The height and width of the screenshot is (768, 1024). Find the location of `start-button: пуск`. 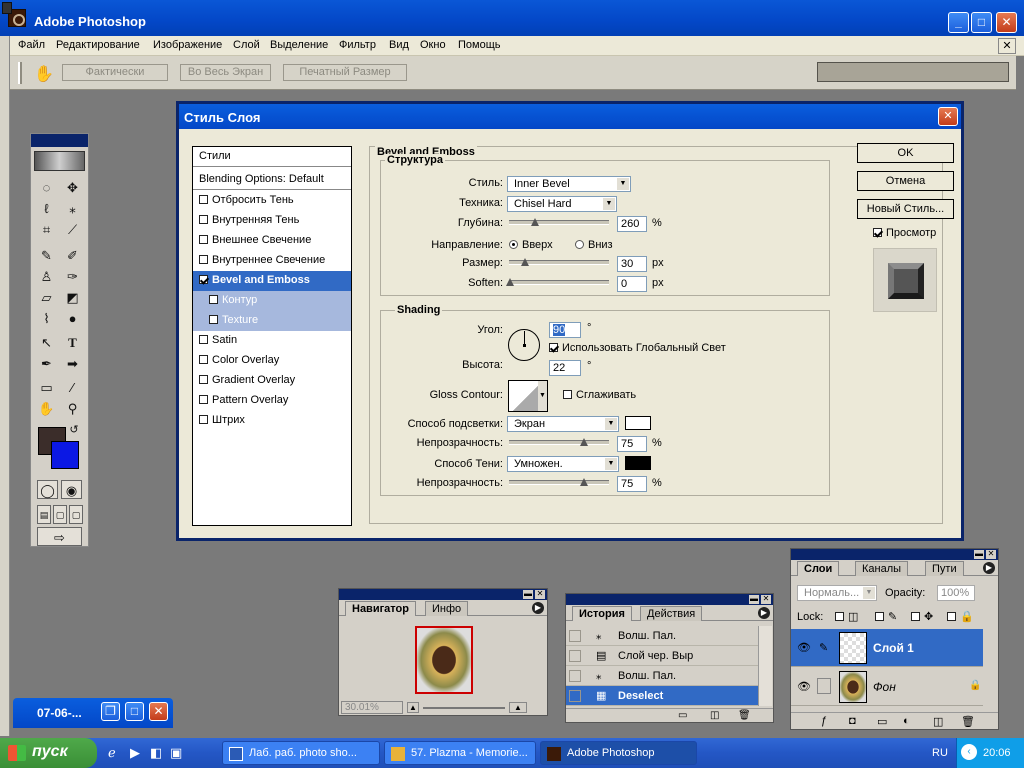

start-button: пуск is located at coordinates (48, 753).